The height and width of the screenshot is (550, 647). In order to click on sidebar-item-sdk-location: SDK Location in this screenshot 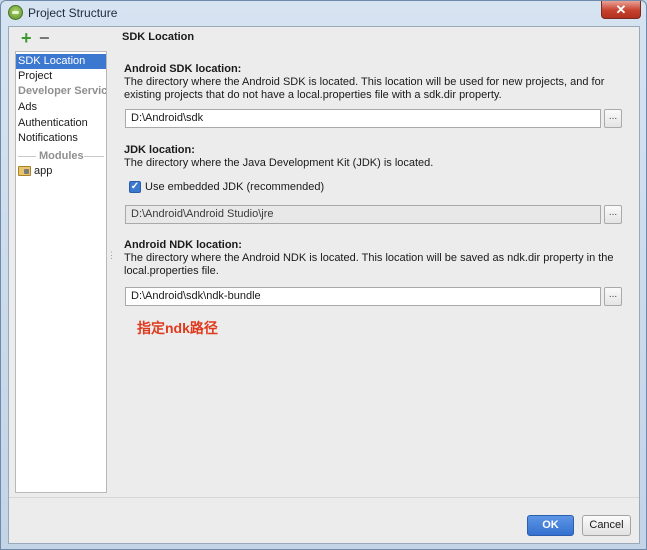, I will do `click(61, 61)`.